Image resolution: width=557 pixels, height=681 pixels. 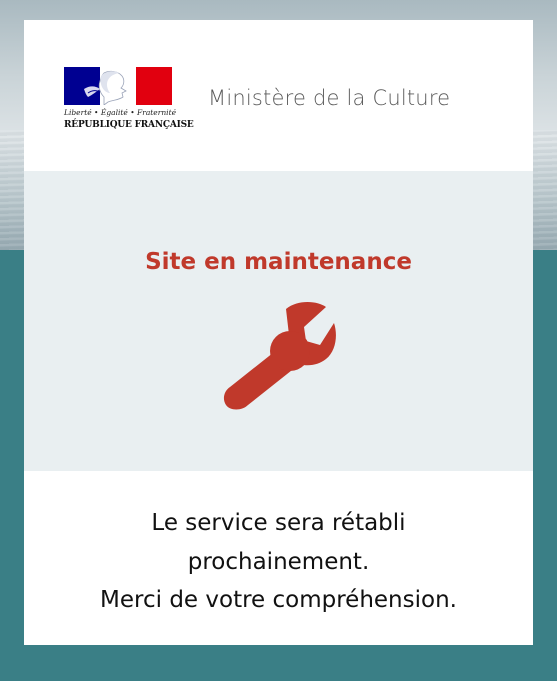 What do you see at coordinates (279, 356) in the screenshot?
I see `wrench-icon` at bounding box center [279, 356].